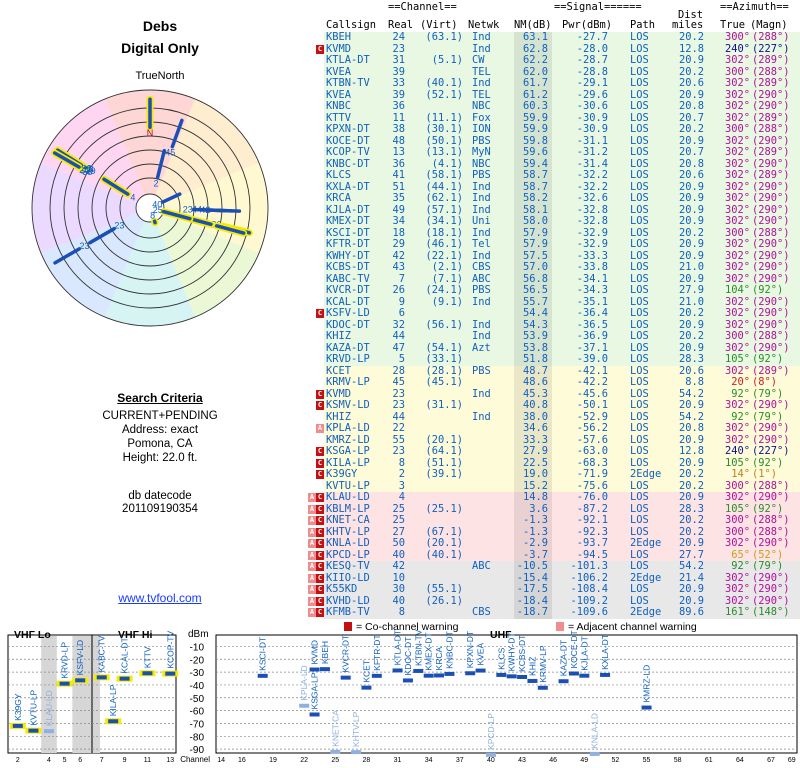 The image size is (800, 768). What do you see at coordinates (444, 221) in the screenshot?
I see `cell-virt: (34.1)` at bounding box center [444, 221].